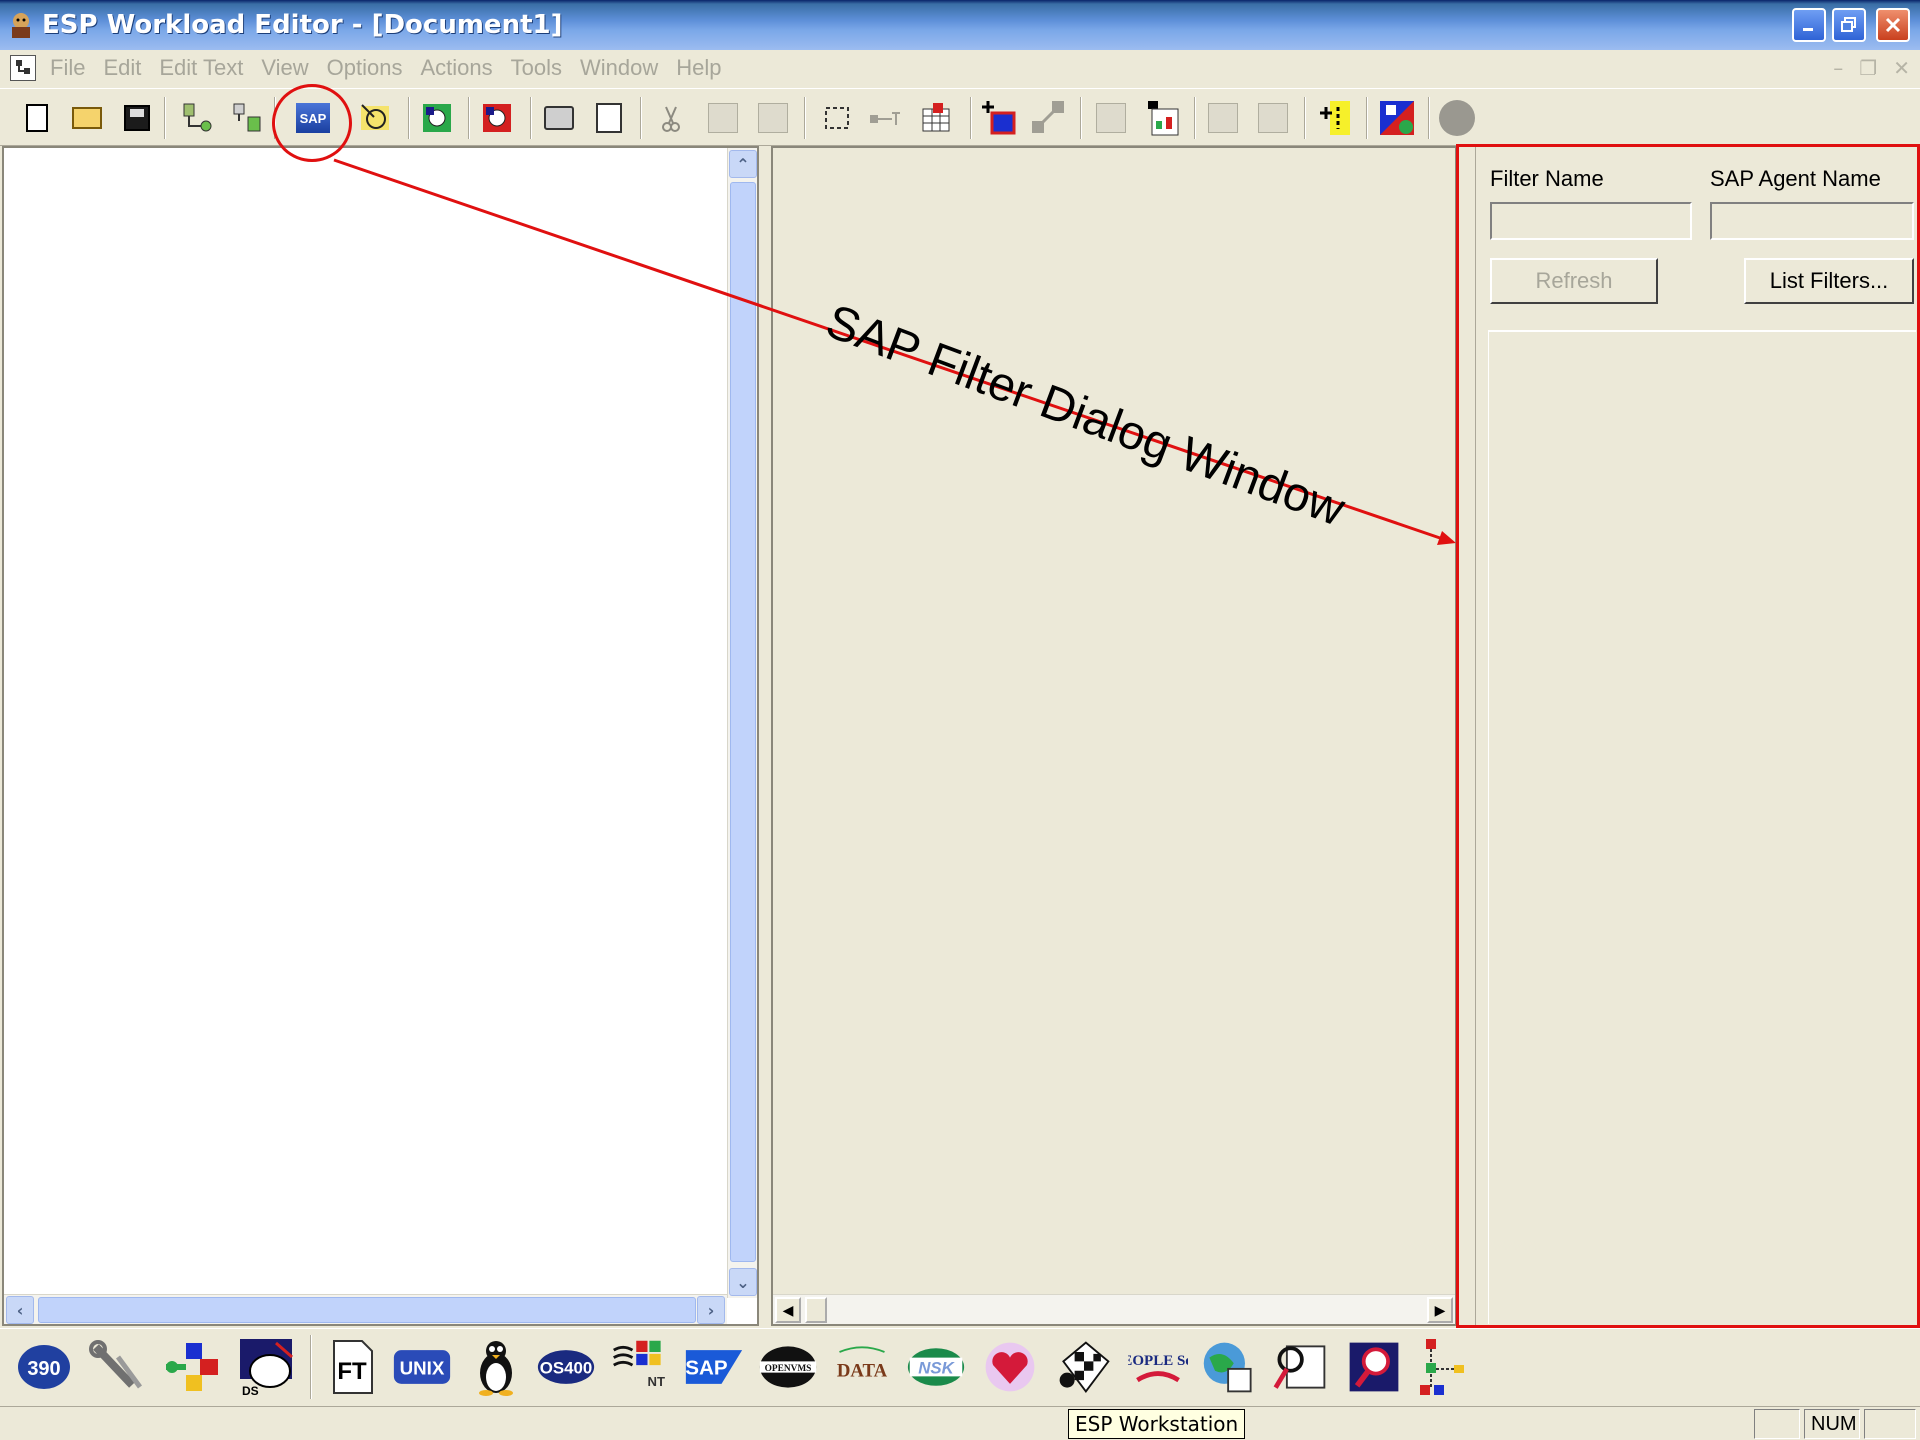 This screenshot has height=1440, width=1920. Describe the element at coordinates (885, 118) in the screenshot. I see `link-icon` at that location.